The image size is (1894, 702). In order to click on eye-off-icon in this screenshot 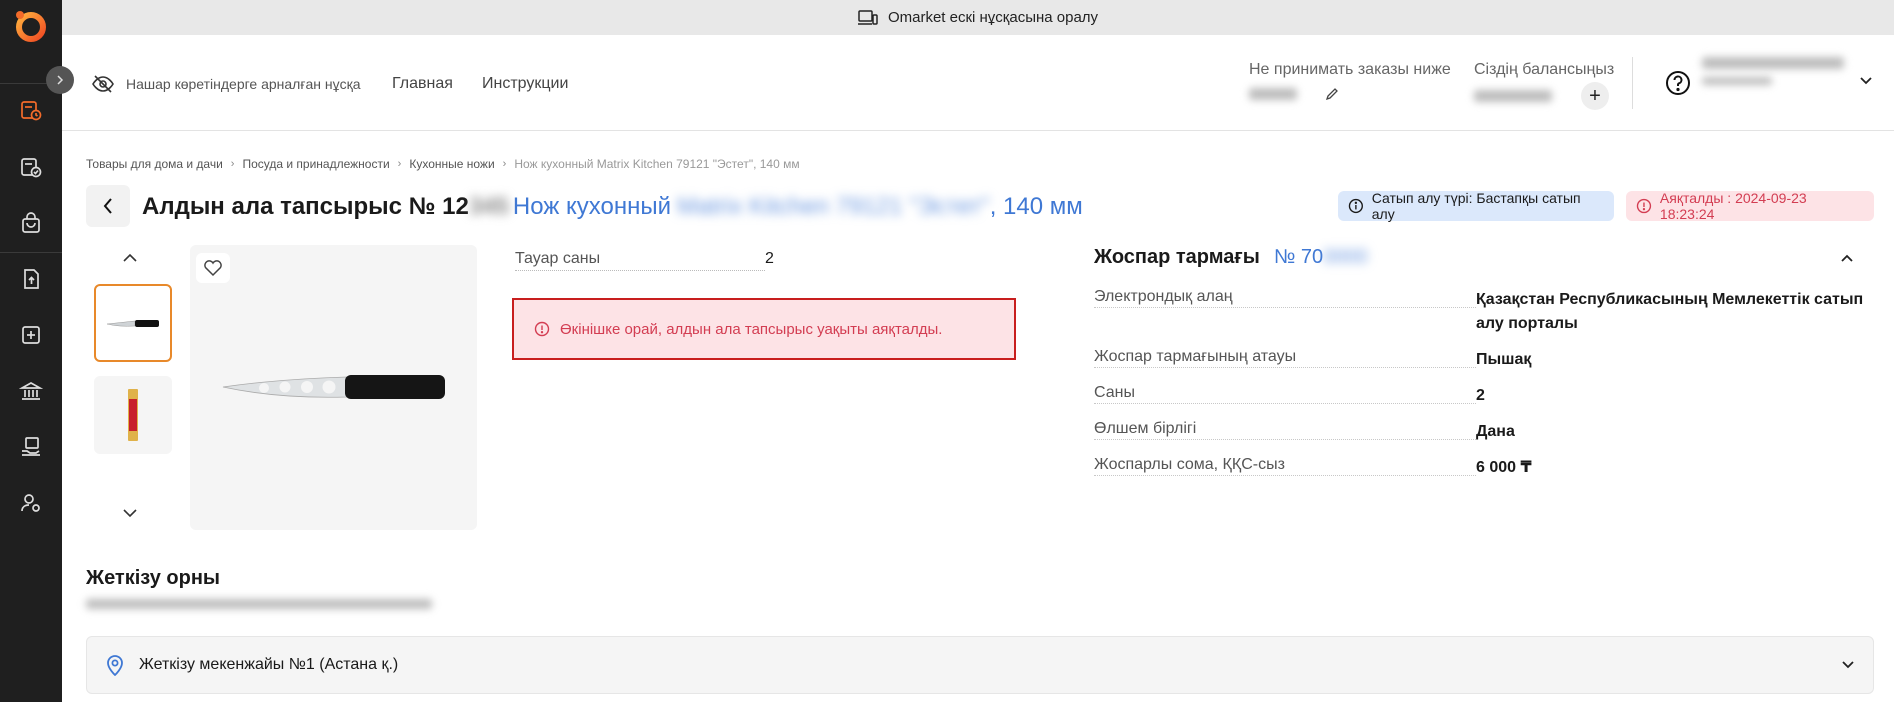, I will do `click(103, 84)`.